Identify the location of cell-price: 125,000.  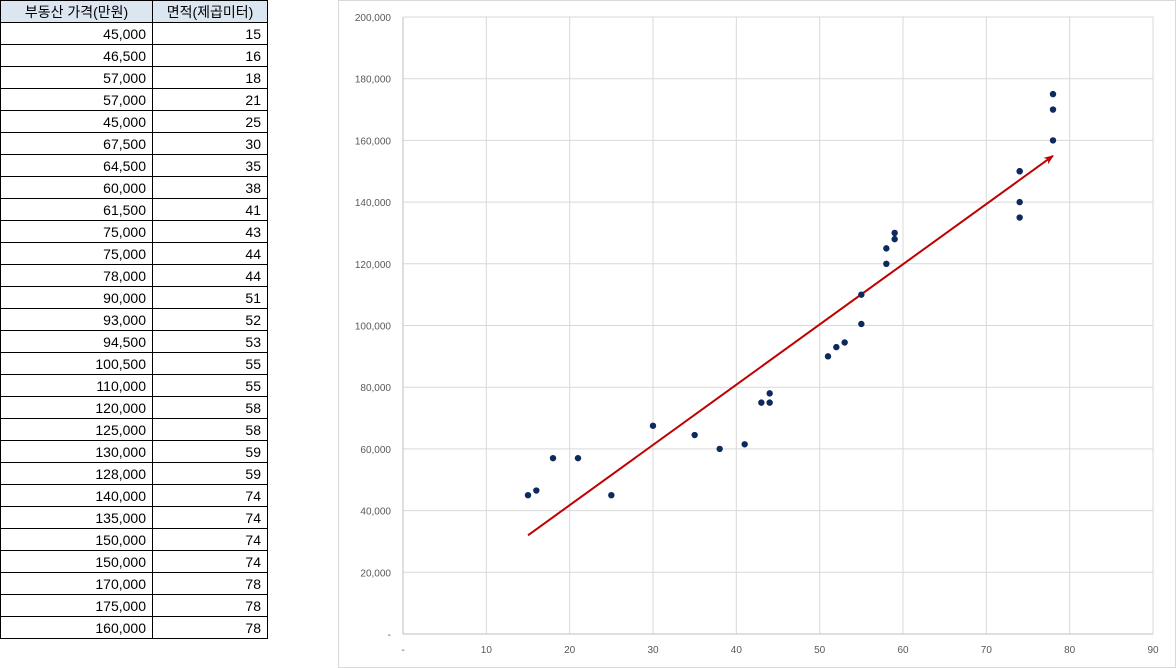
(76, 429).